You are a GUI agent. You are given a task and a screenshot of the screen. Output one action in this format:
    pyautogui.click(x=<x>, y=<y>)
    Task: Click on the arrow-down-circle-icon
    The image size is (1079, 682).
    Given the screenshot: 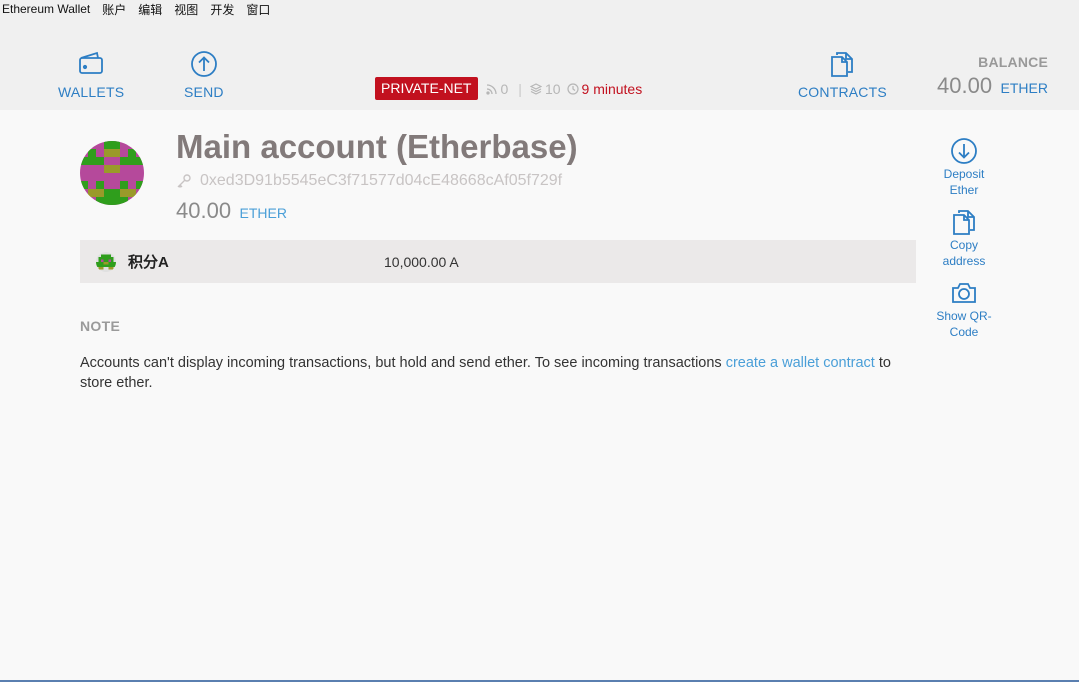 What is the action you would take?
    pyautogui.click(x=964, y=151)
    